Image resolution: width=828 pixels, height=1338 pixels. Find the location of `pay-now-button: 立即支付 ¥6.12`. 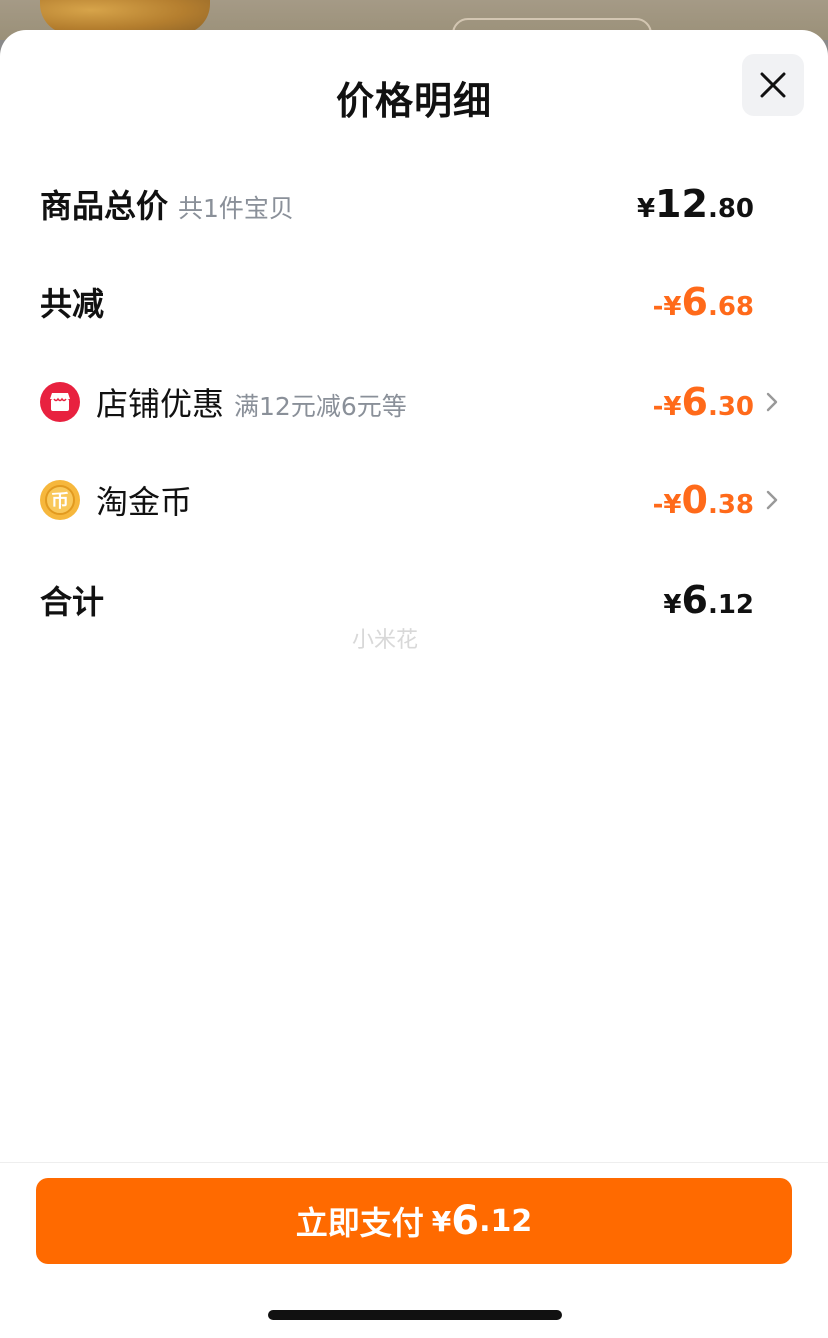

pay-now-button: 立即支付 ¥6.12 is located at coordinates (414, 1221).